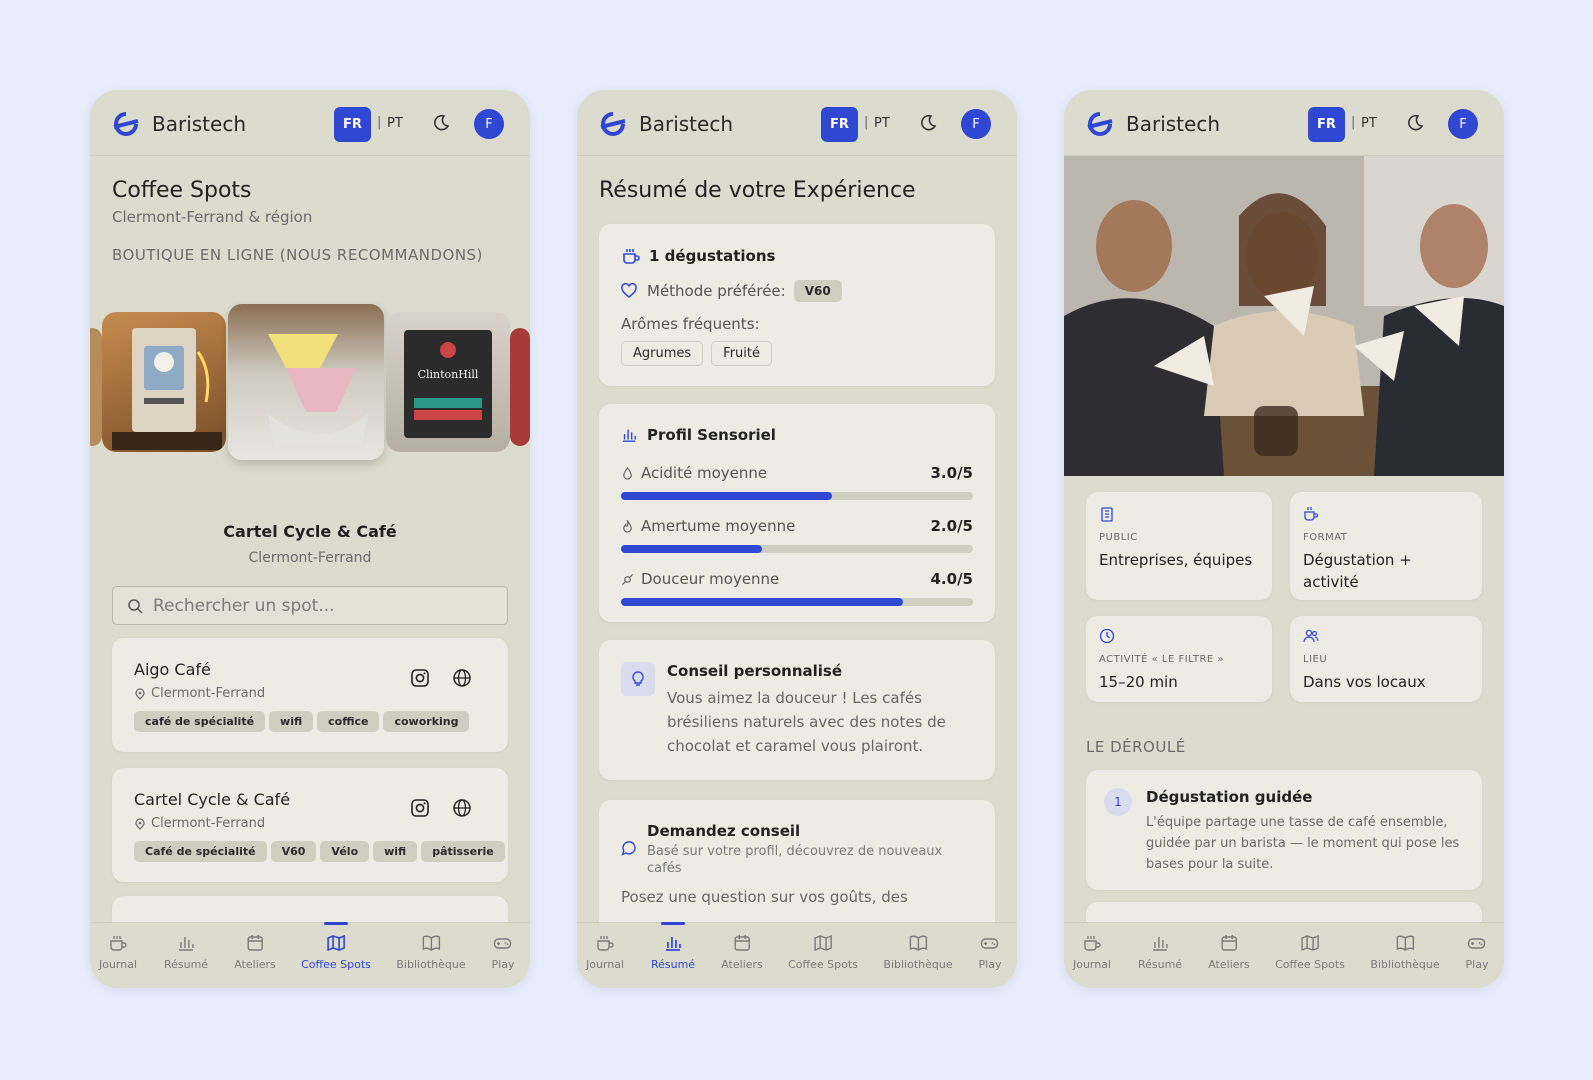 The height and width of the screenshot is (1080, 1593). Describe the element at coordinates (918, 964) in the screenshot. I see `nav-label: Bibliothèque` at that location.